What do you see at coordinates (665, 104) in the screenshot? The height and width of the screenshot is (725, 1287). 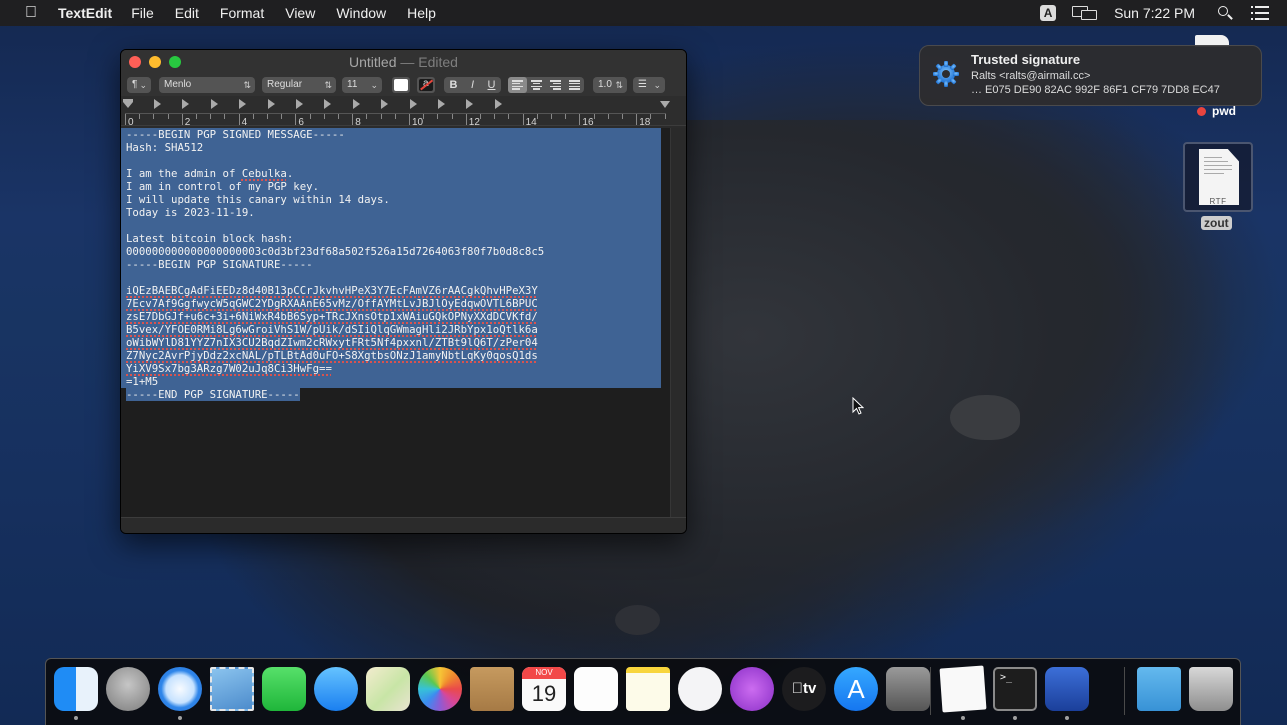 I see `right-indent-marker` at bounding box center [665, 104].